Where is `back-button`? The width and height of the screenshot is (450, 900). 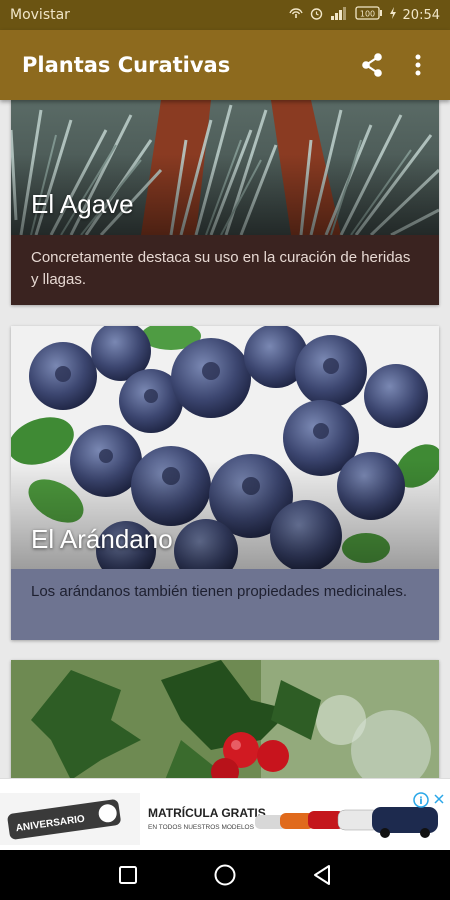
back-button is located at coordinates (322, 875).